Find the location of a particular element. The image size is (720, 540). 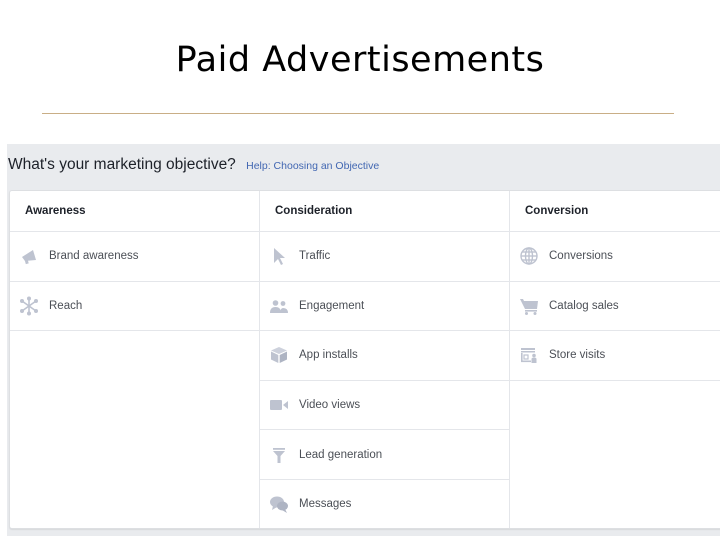

objective-label: Lead generation is located at coordinates (341, 454).